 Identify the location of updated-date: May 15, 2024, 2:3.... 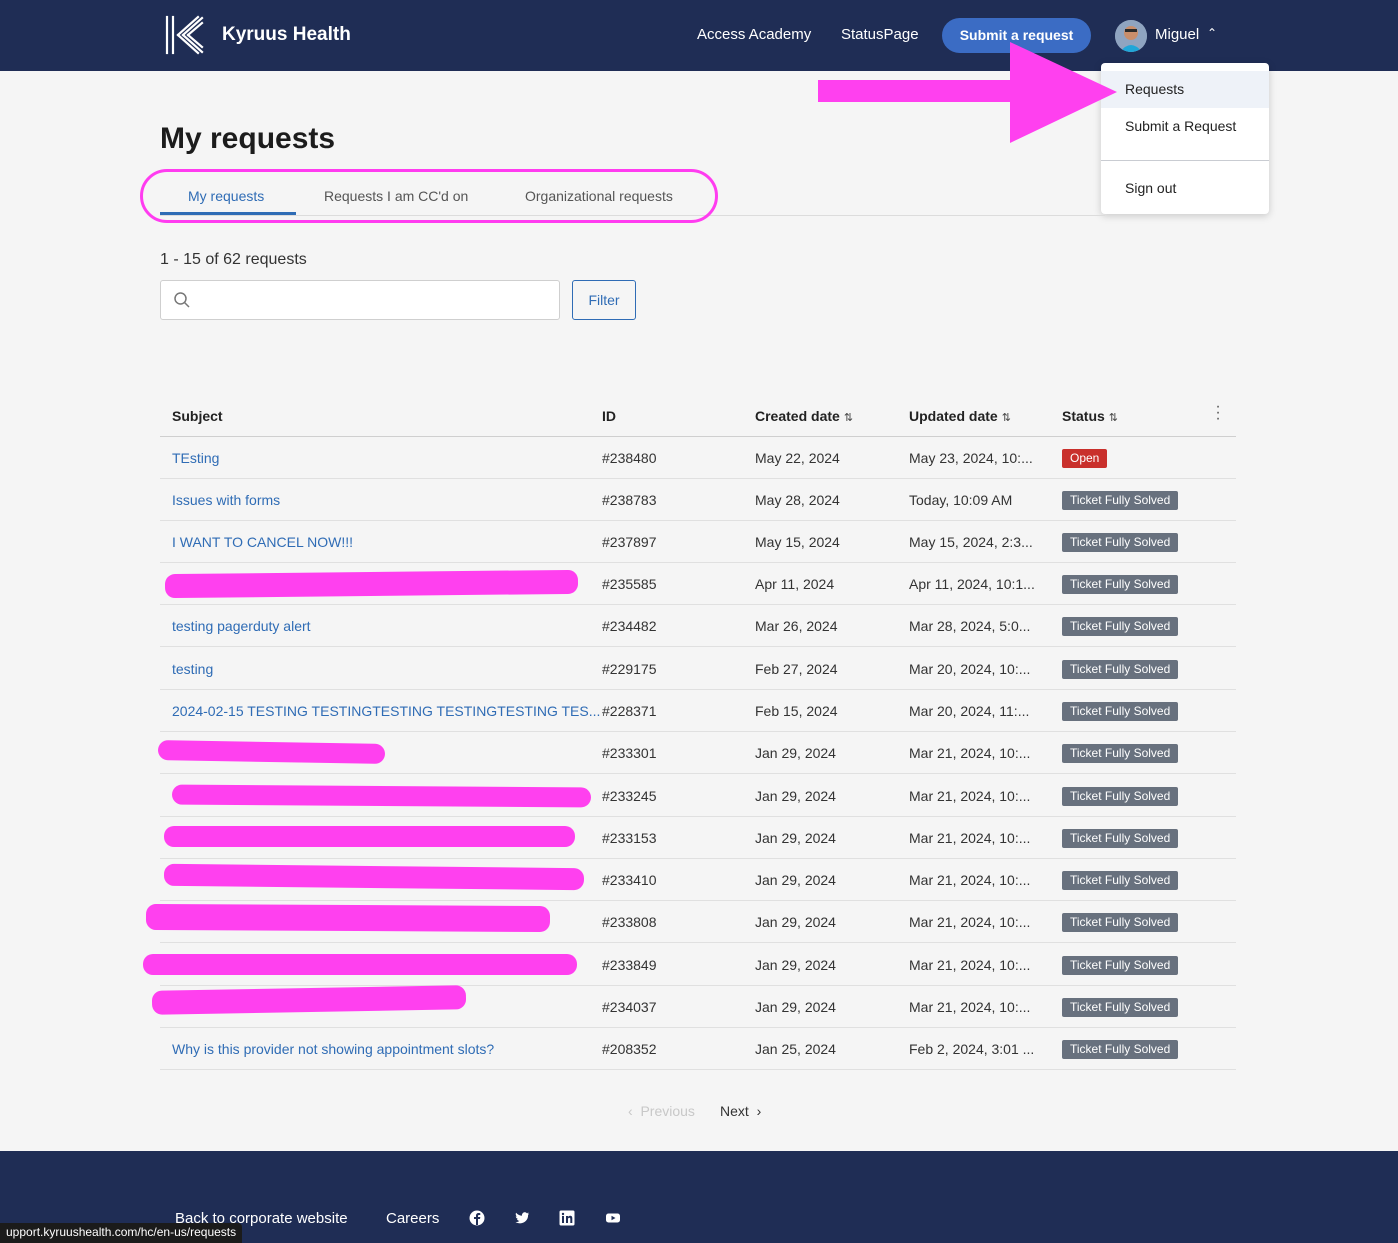
(971, 542).